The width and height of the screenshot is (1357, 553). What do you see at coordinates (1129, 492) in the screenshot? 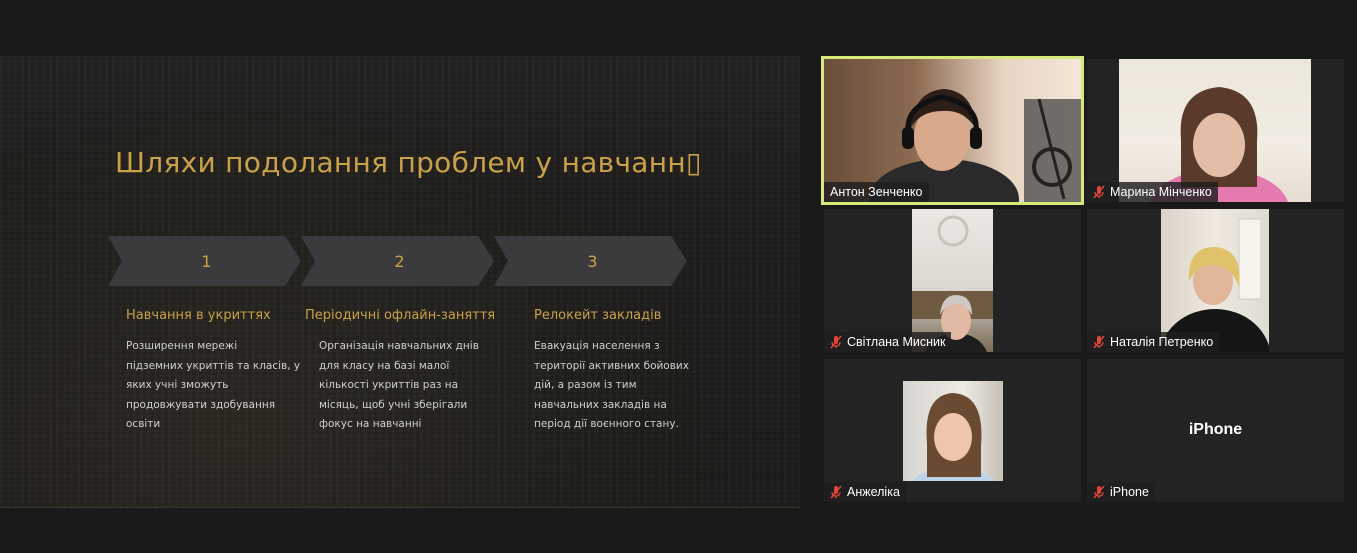
I see `participant-name: iPhone` at bounding box center [1129, 492].